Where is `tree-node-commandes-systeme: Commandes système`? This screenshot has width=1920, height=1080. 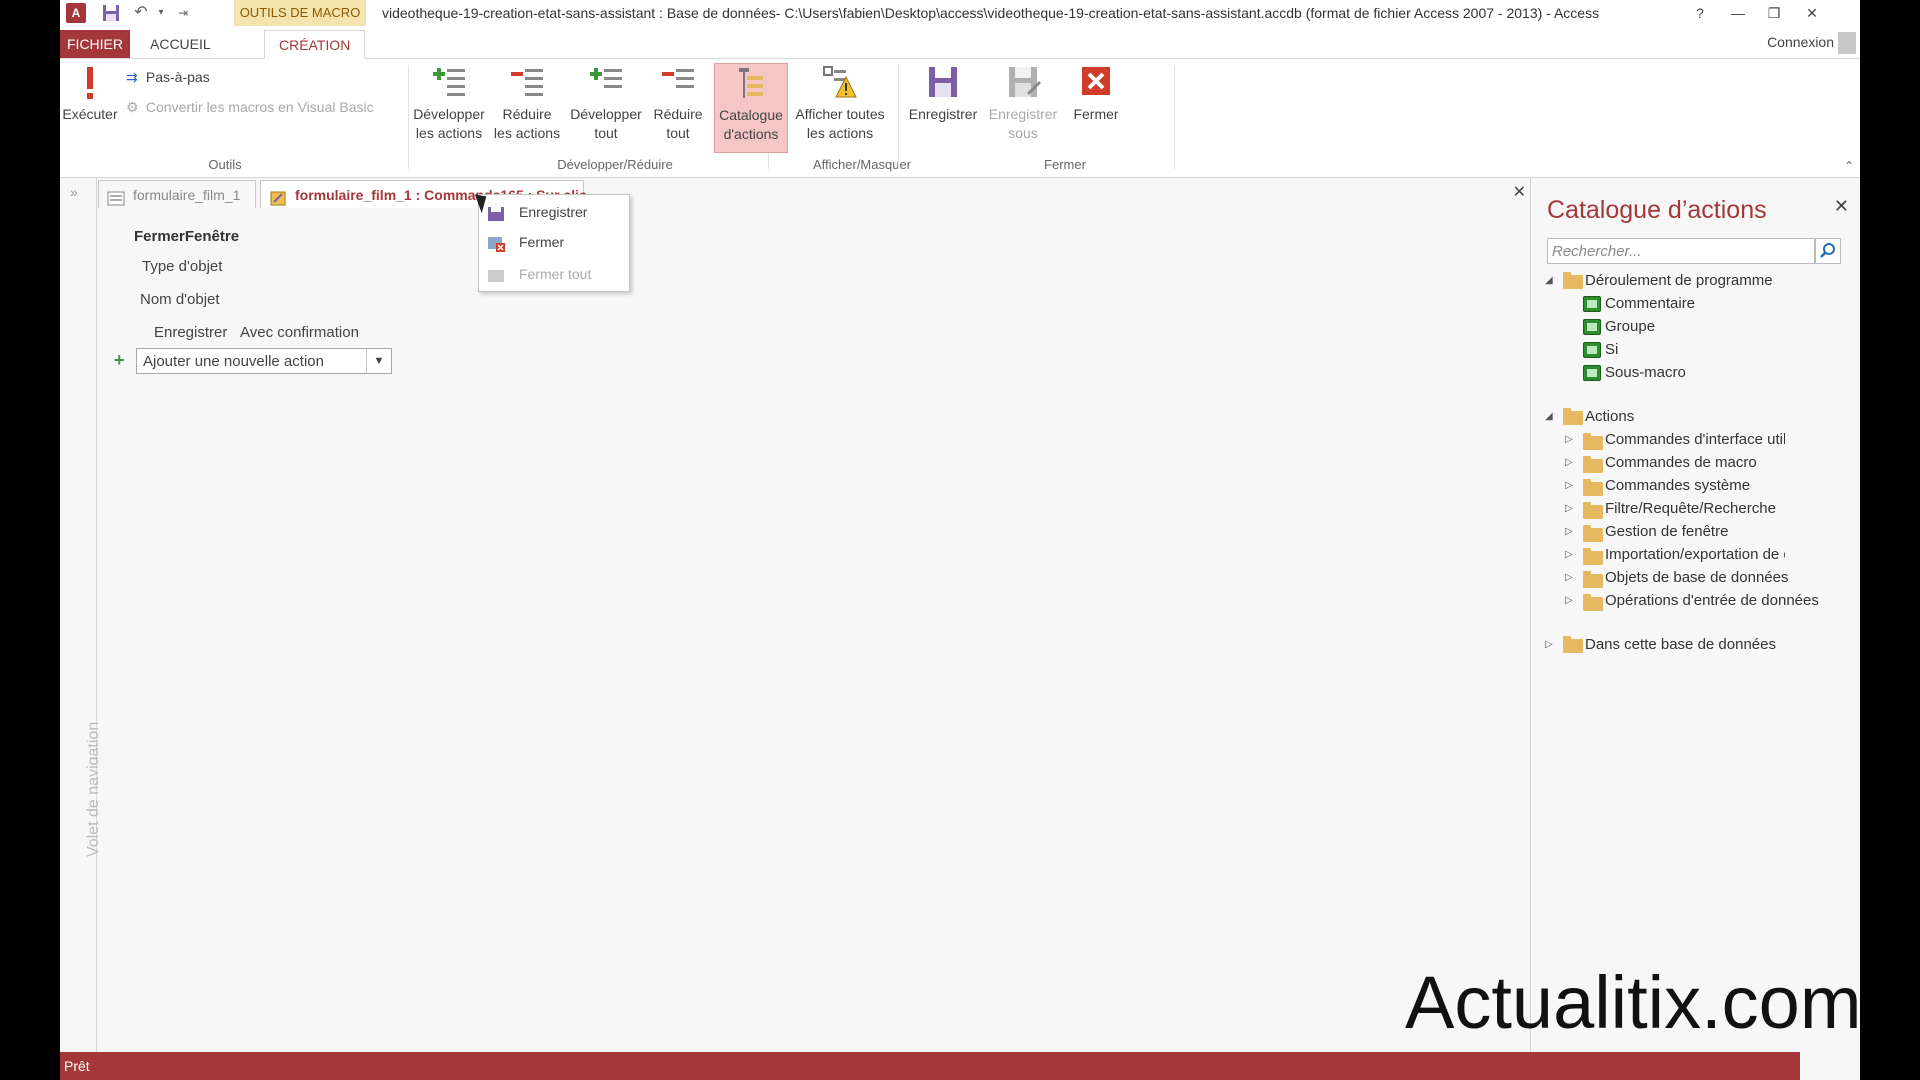
tree-node-commandes-systeme: Commandes système is located at coordinates (1677, 486).